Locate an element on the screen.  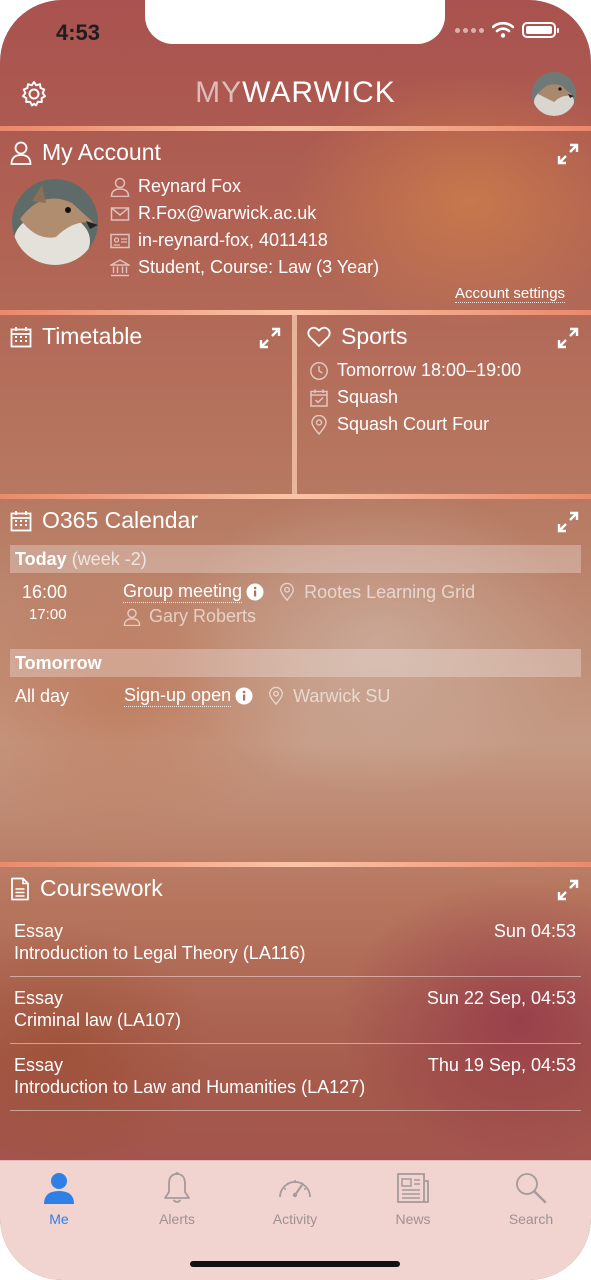
sports-time: Tomorrow 18:00–19:00 is located at coordinates (429, 370).